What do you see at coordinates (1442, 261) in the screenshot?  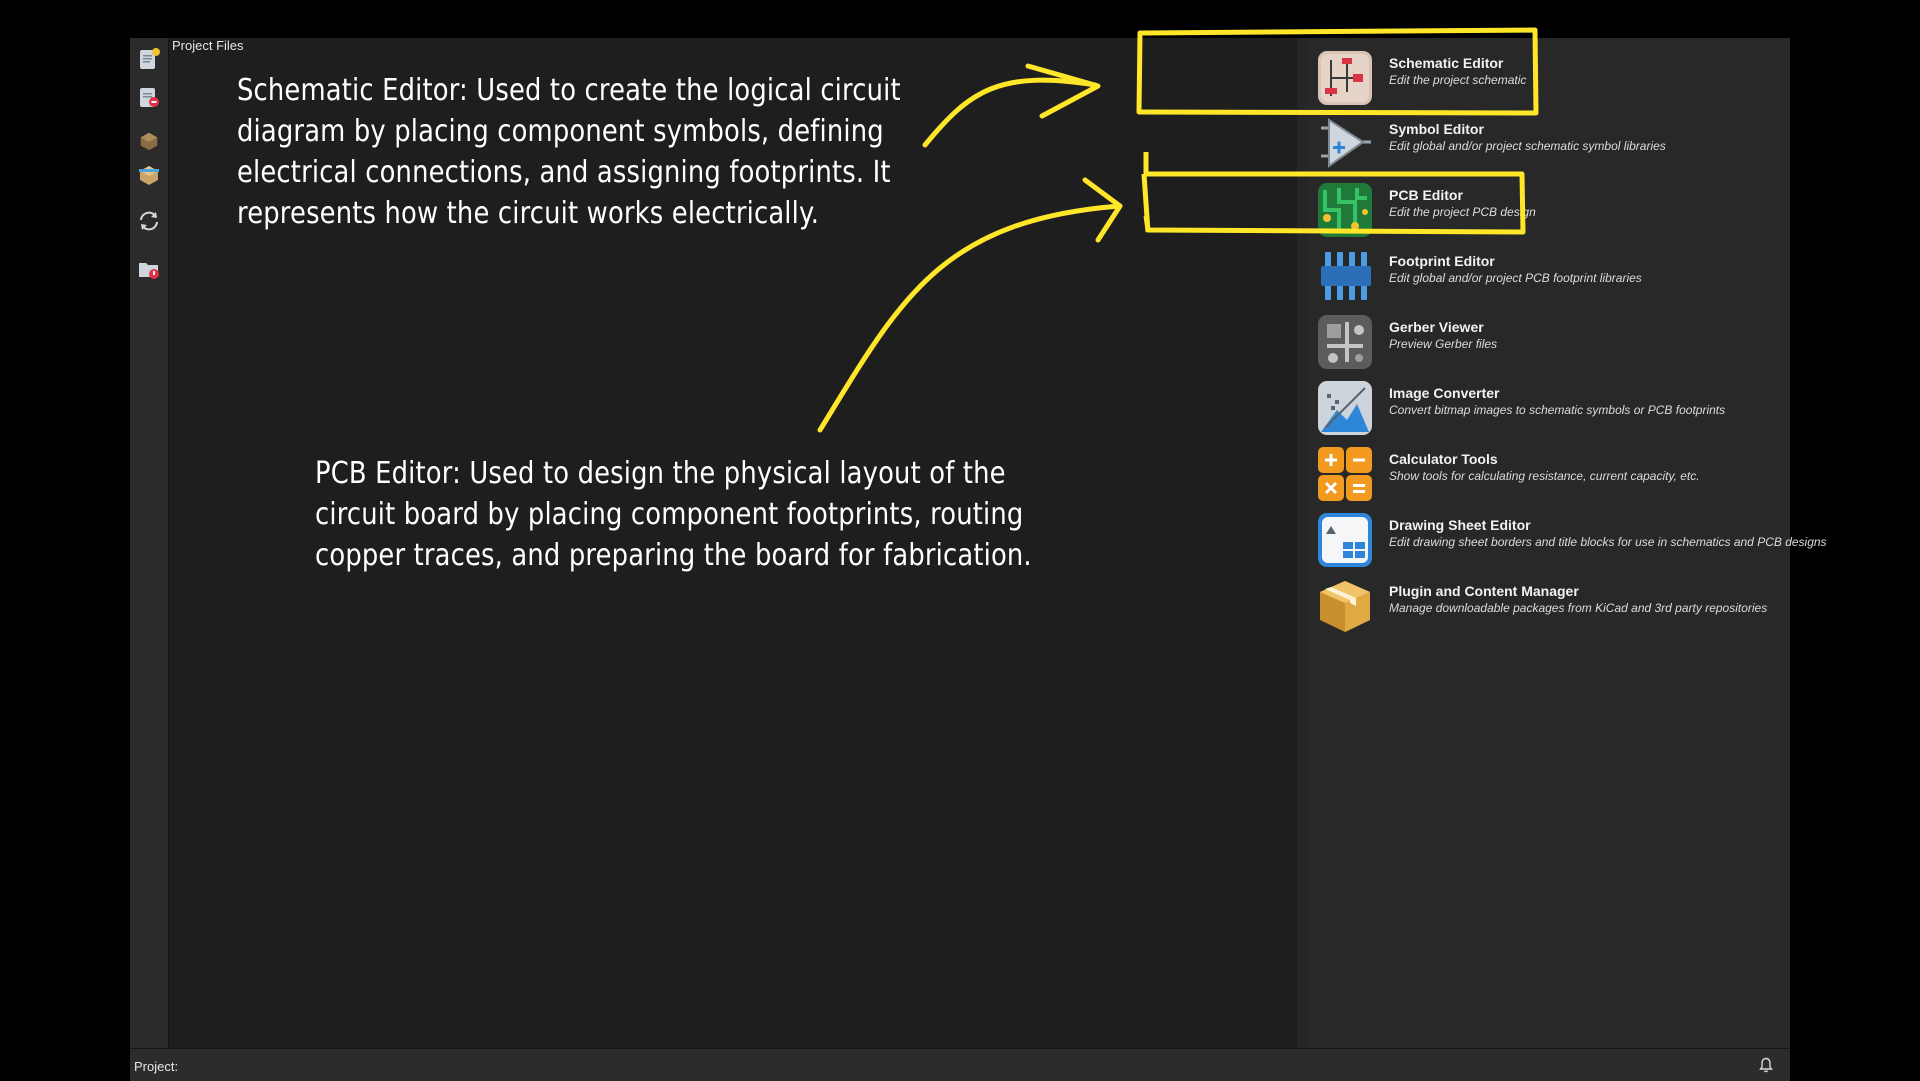 I see `launcher-item-title: Footprint Editor` at bounding box center [1442, 261].